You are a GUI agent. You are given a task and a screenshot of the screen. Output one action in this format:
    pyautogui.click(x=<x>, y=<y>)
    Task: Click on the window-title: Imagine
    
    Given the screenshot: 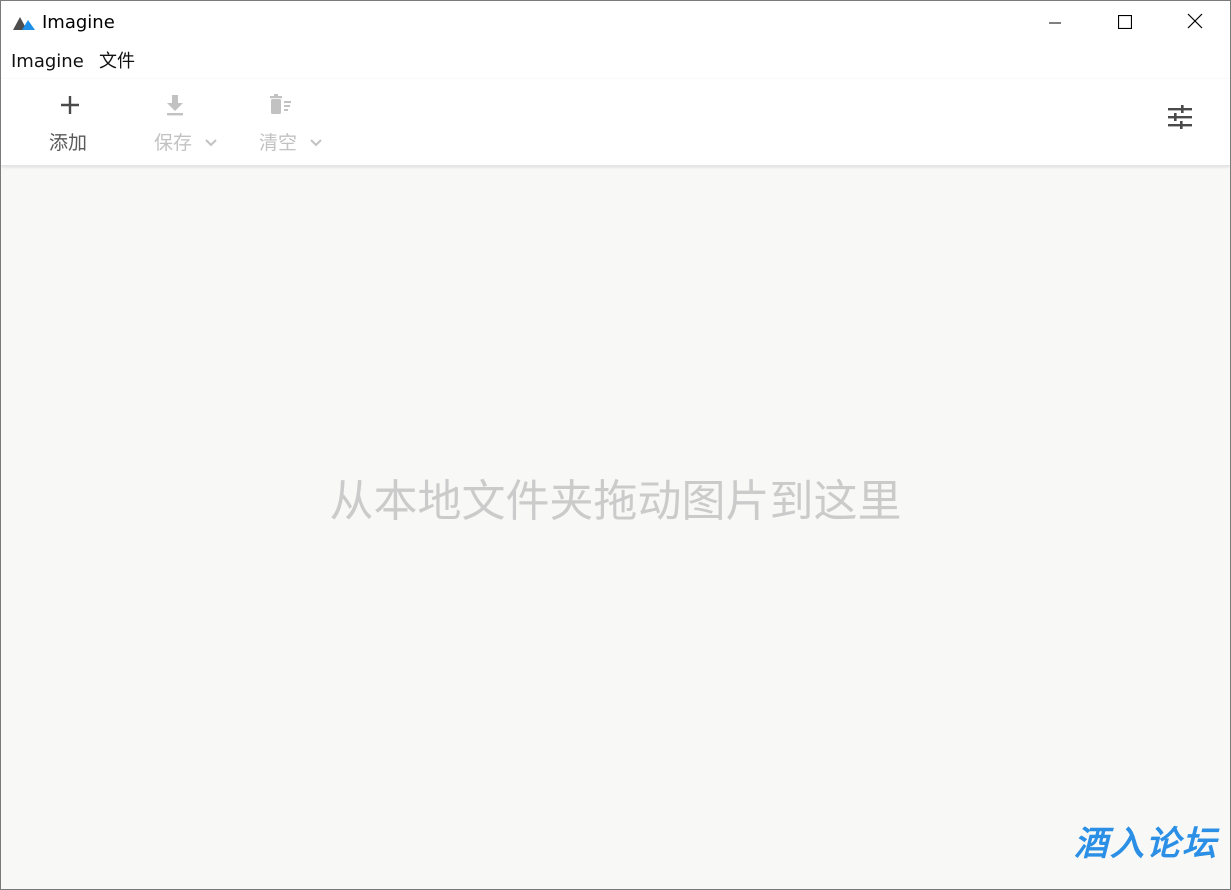 What is the action you would take?
    pyautogui.click(x=78, y=22)
    